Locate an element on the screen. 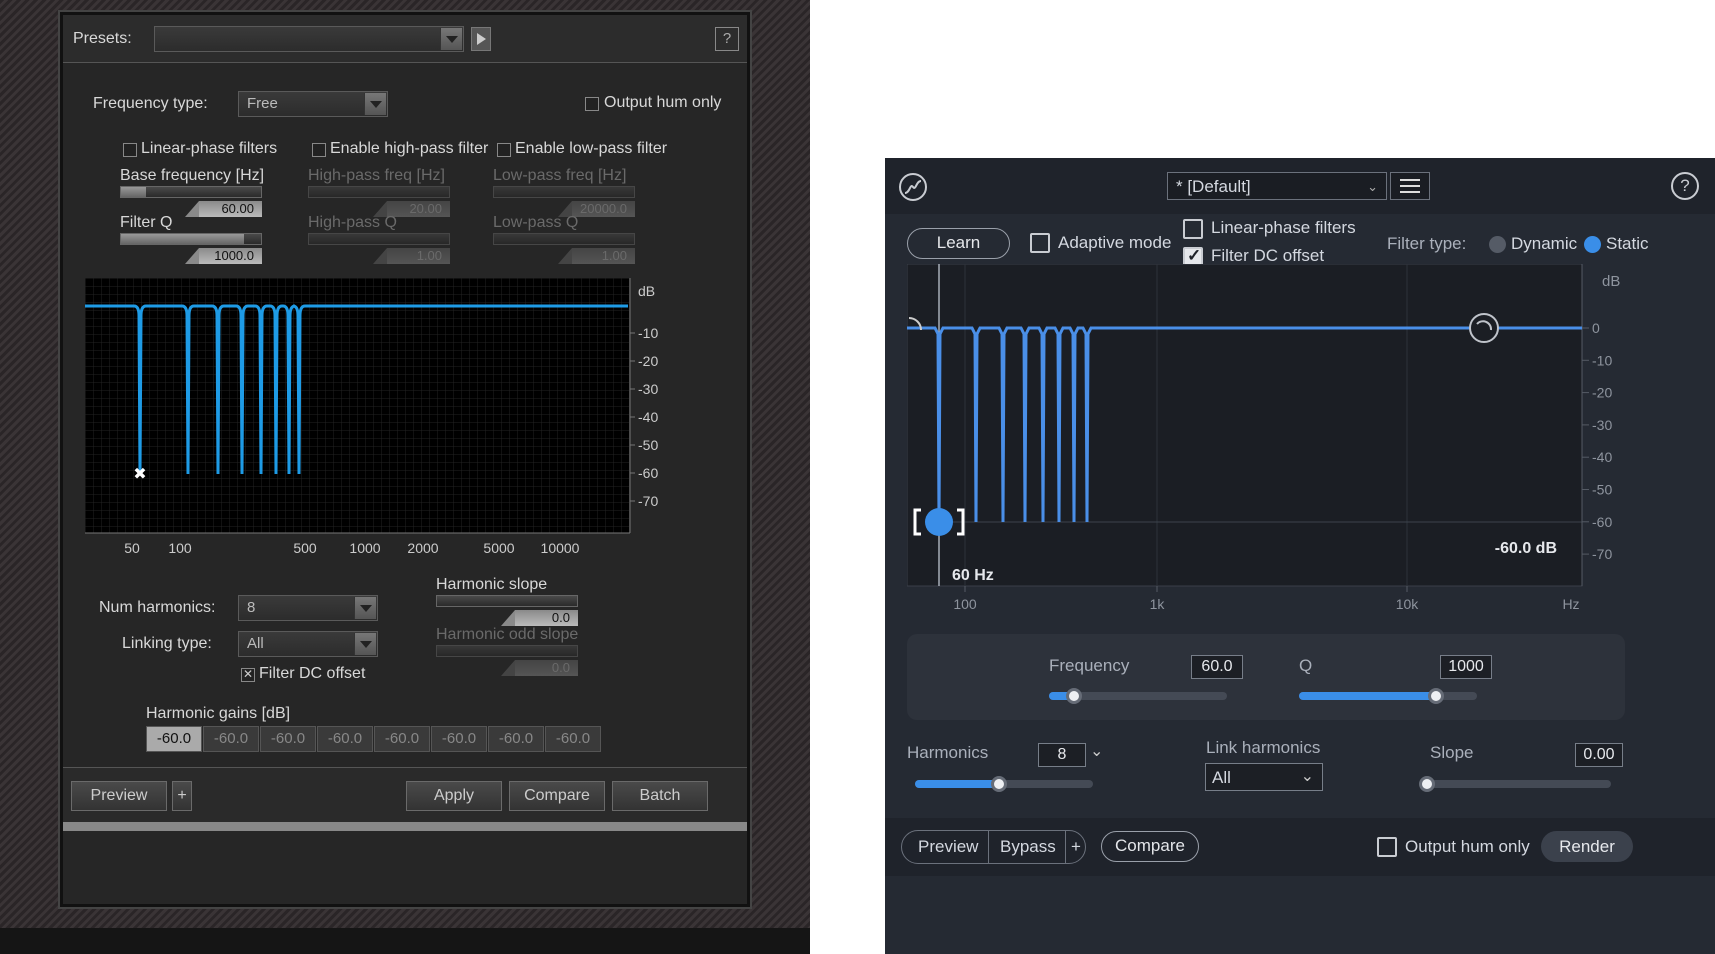 This screenshot has width=1715, height=954. base-frequency-value: 60.00 is located at coordinates (223, 209).